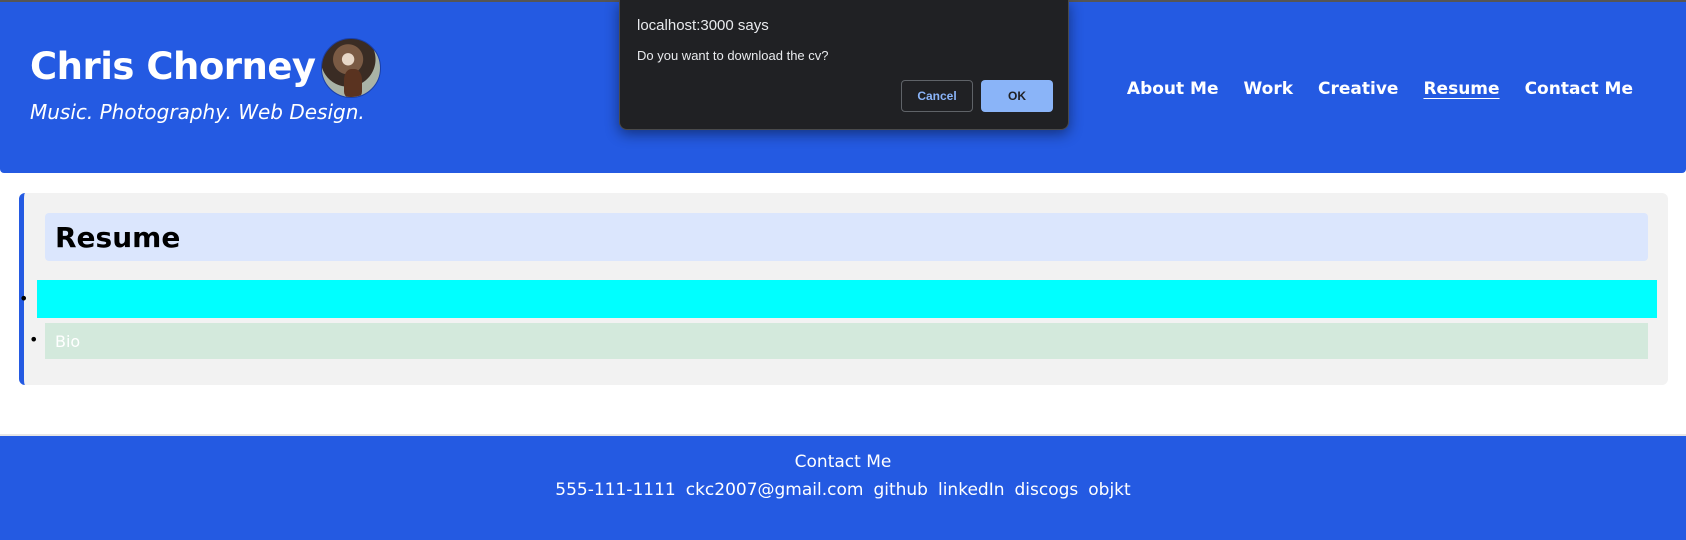 Image resolution: width=1686 pixels, height=540 pixels. Describe the element at coordinates (847, 299) in the screenshot. I see `cv-download-item` at that location.